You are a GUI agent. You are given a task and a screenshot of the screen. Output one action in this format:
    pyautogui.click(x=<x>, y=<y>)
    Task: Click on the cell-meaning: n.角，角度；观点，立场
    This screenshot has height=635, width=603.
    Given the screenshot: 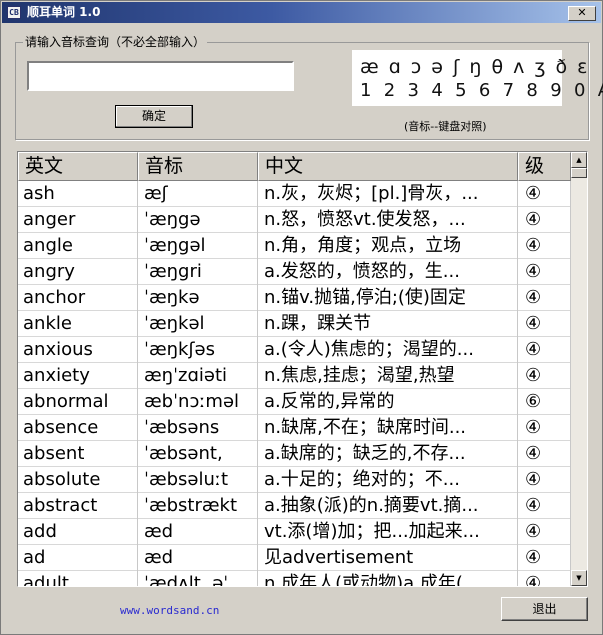 What is the action you would take?
    pyautogui.click(x=388, y=246)
    